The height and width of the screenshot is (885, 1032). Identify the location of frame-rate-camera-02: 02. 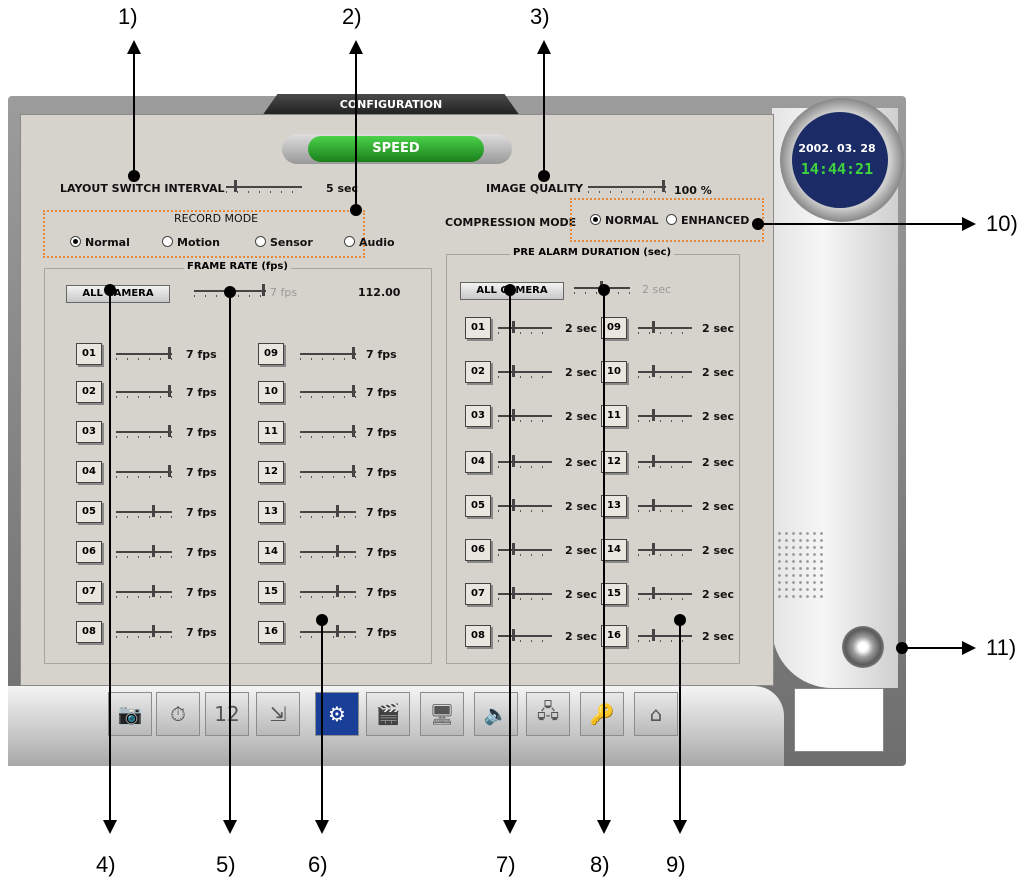
(89, 392).